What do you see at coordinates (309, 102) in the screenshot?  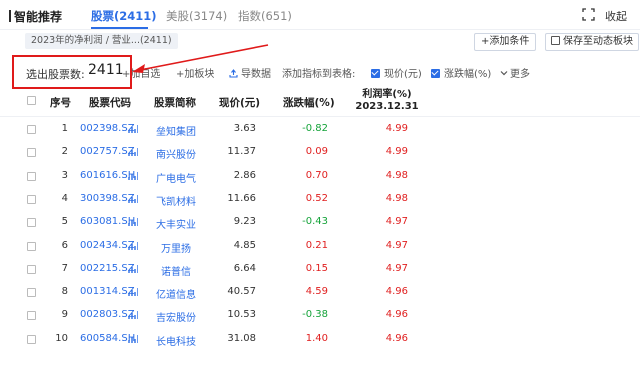 I see `header-change: 涨跌幅(%)` at bounding box center [309, 102].